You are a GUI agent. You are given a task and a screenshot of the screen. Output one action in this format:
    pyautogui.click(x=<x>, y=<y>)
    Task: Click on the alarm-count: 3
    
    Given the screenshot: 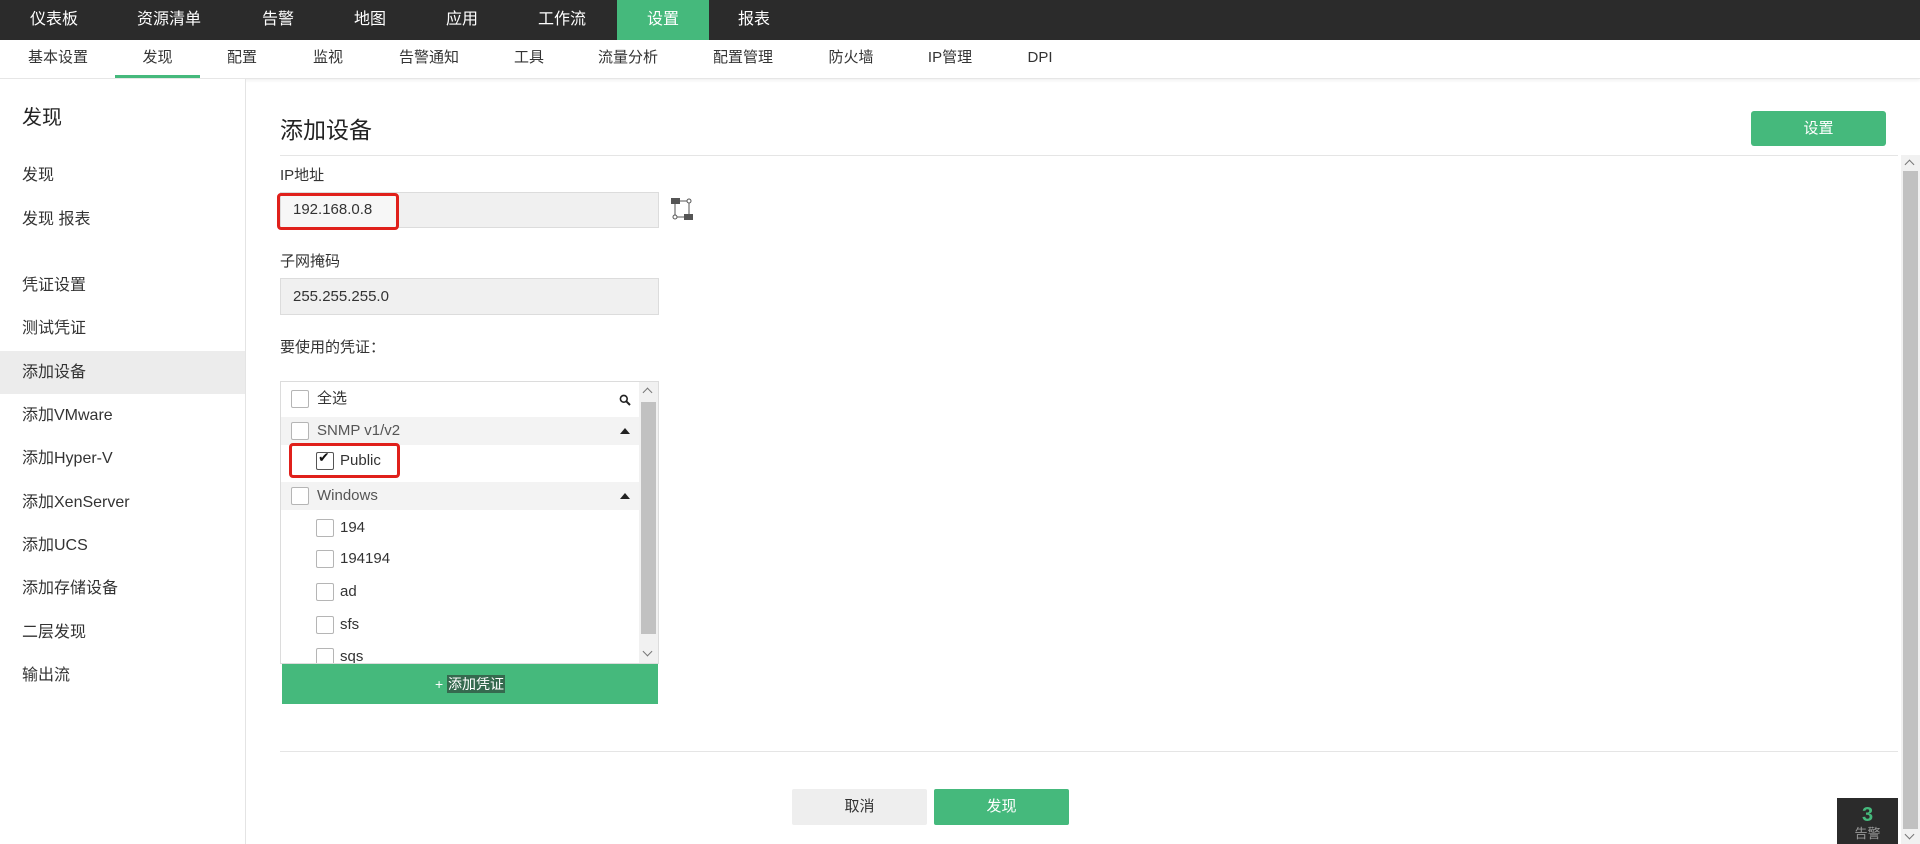 What is the action you would take?
    pyautogui.click(x=1867, y=815)
    